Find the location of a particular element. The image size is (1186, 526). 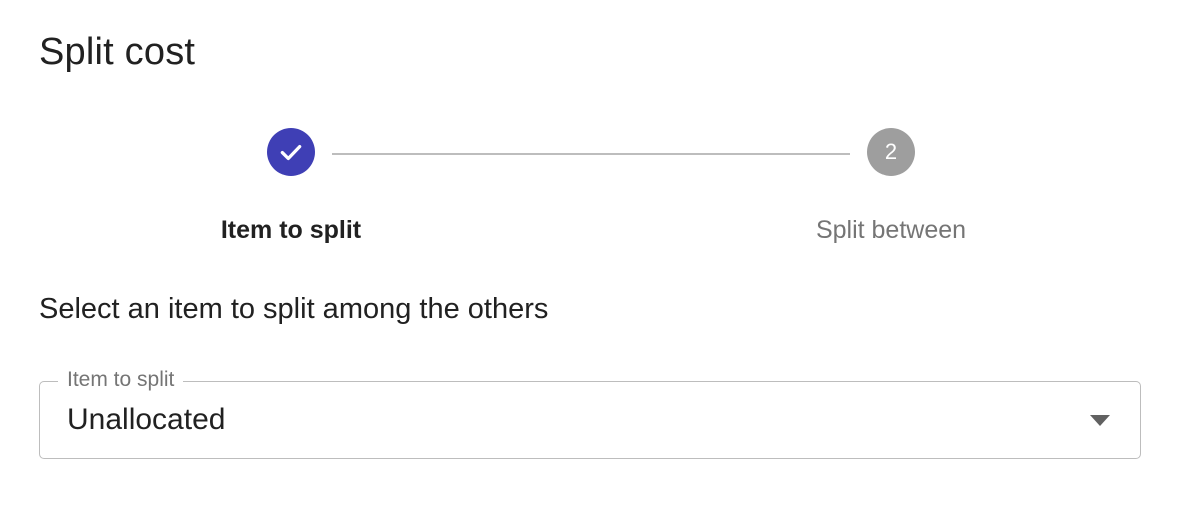

check-icon is located at coordinates (291, 152).